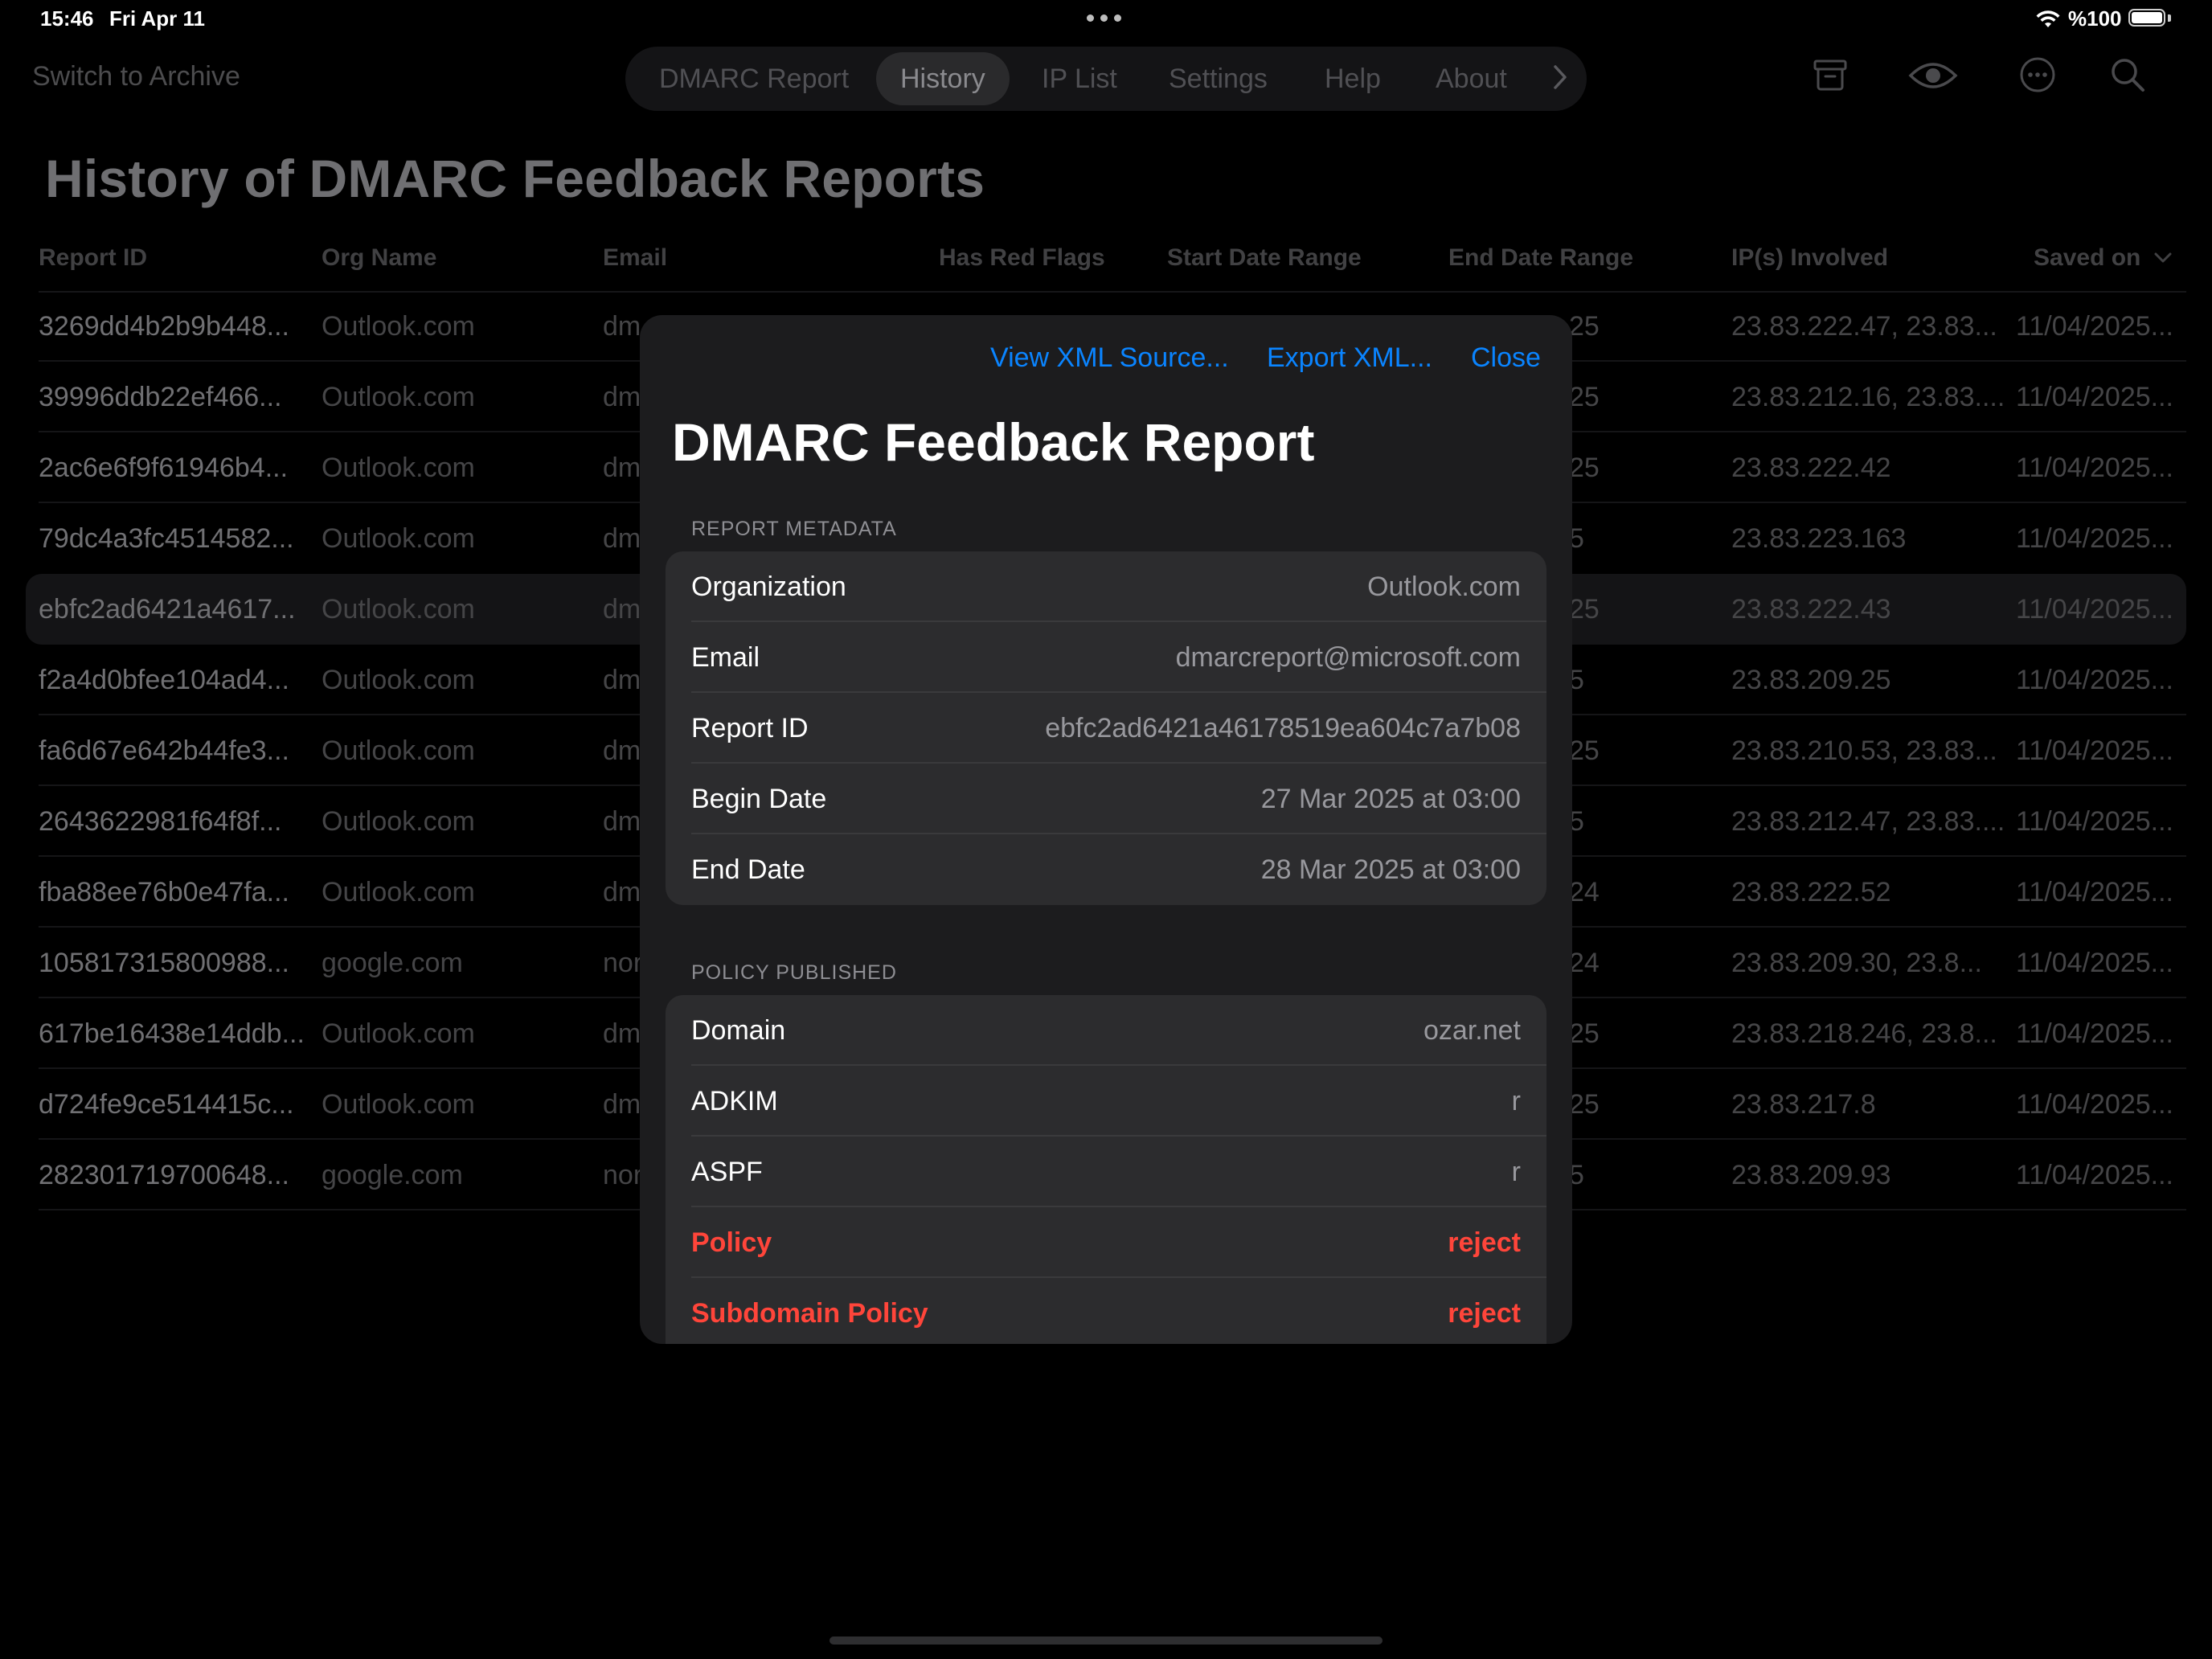 The height and width of the screenshot is (1659, 2212). Describe the element at coordinates (2037, 74) in the screenshot. I see `more-options-icon` at that location.